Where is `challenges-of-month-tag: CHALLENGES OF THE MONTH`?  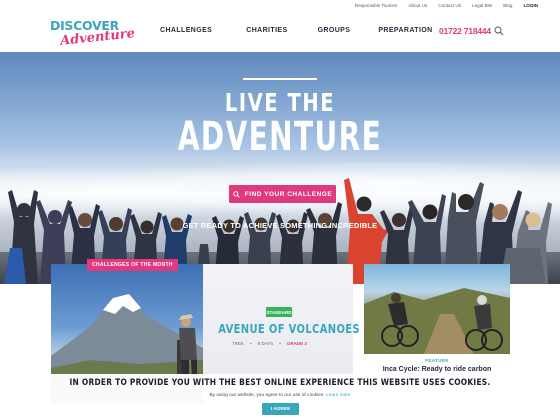
challenges-of-month-tag: CHALLENGES OF THE MONTH is located at coordinates (132, 265).